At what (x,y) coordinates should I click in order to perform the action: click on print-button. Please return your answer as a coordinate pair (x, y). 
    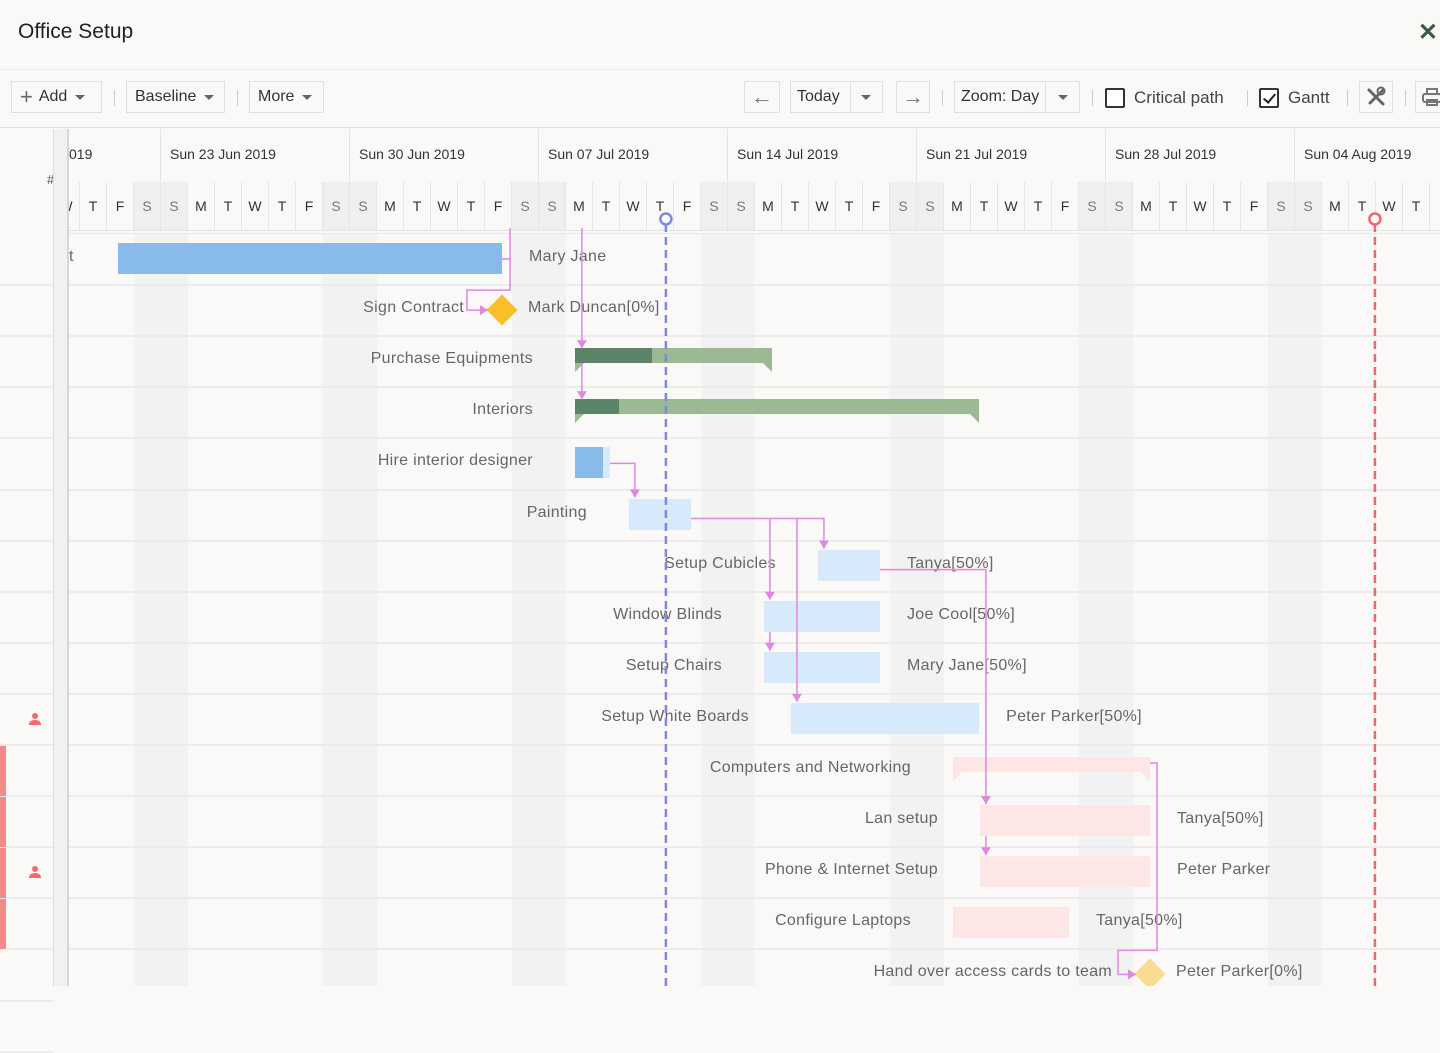
    Looking at the image, I should click on (1427, 97).